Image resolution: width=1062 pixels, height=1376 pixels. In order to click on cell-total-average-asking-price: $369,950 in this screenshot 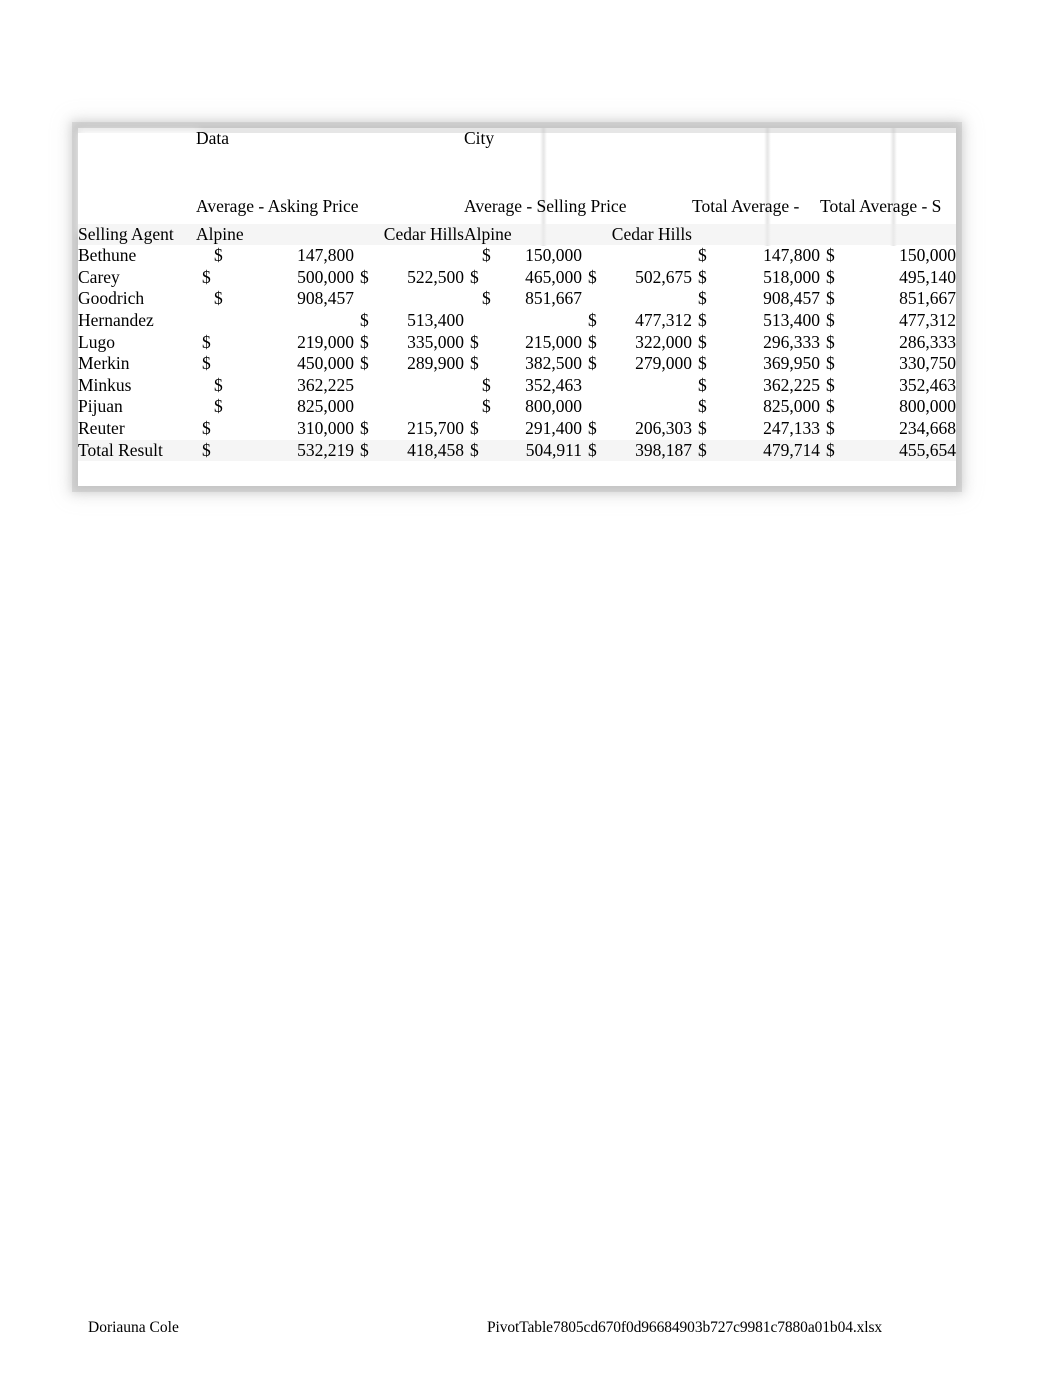, I will do `click(756, 364)`.